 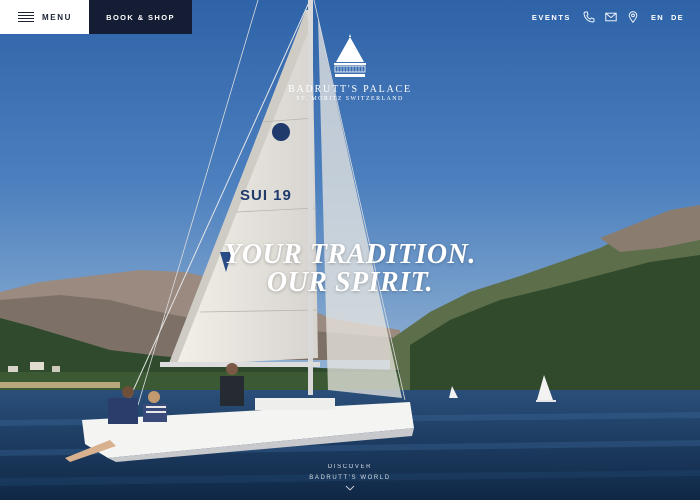 I want to click on sail-number-text: SUI 19, so click(x=266, y=195).